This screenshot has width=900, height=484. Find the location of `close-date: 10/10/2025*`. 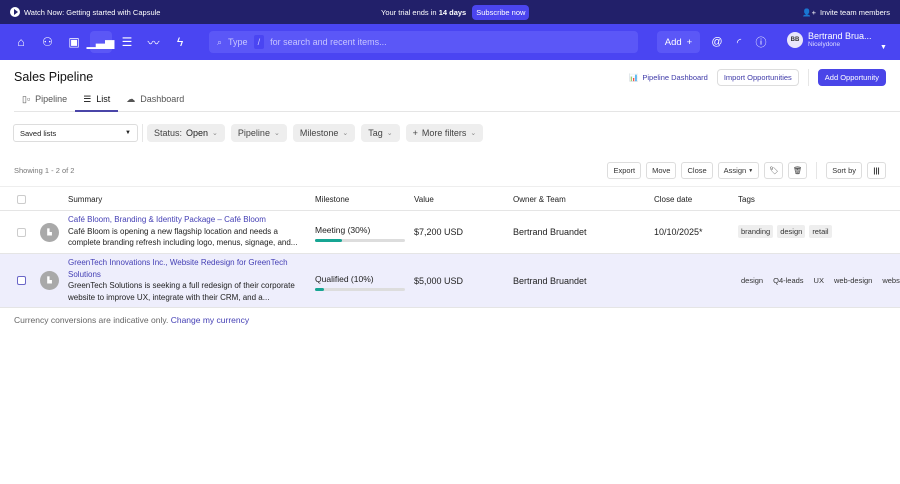

close-date: 10/10/2025* is located at coordinates (678, 232).